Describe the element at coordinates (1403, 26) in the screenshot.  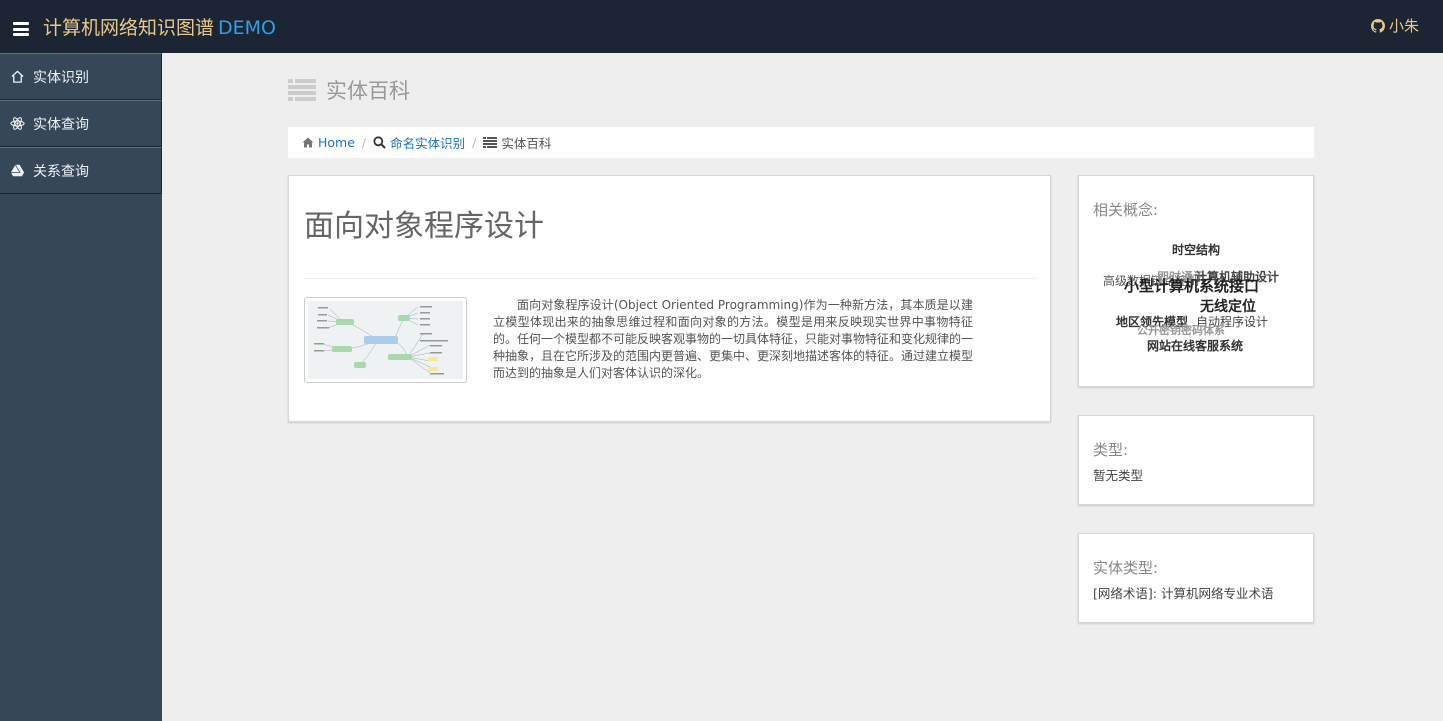
I see `user-name: 小朱` at that location.